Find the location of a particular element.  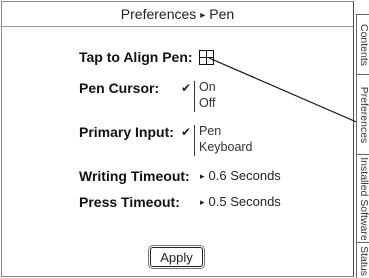

window-title: Preferences ▸ Pen is located at coordinates (177, 14).